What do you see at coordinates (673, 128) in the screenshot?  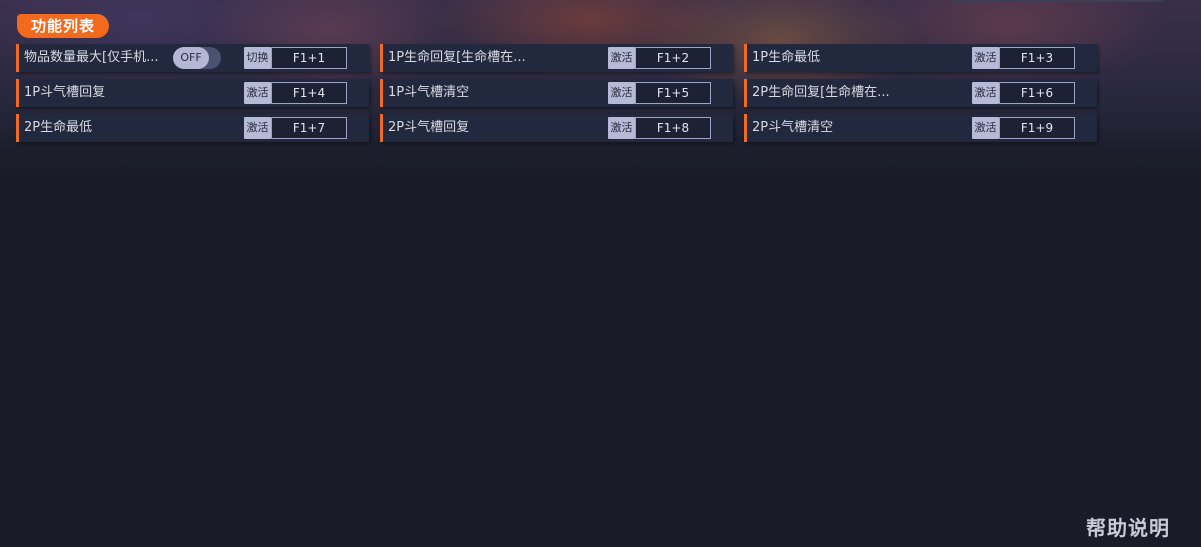 I see `hotkey-field: F1+8` at bounding box center [673, 128].